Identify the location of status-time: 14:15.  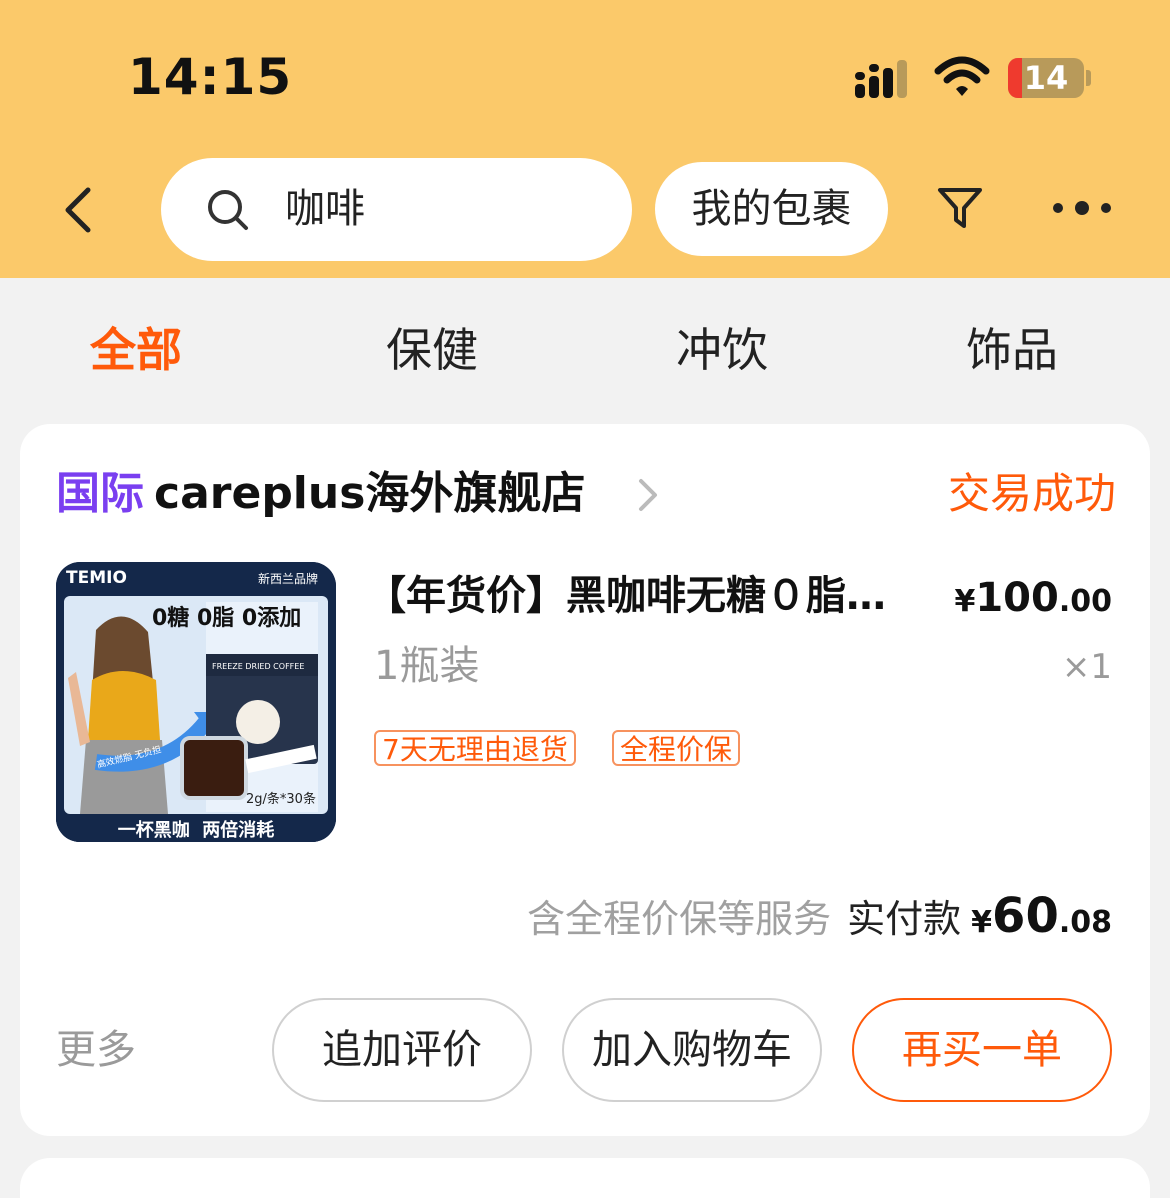
(210, 77).